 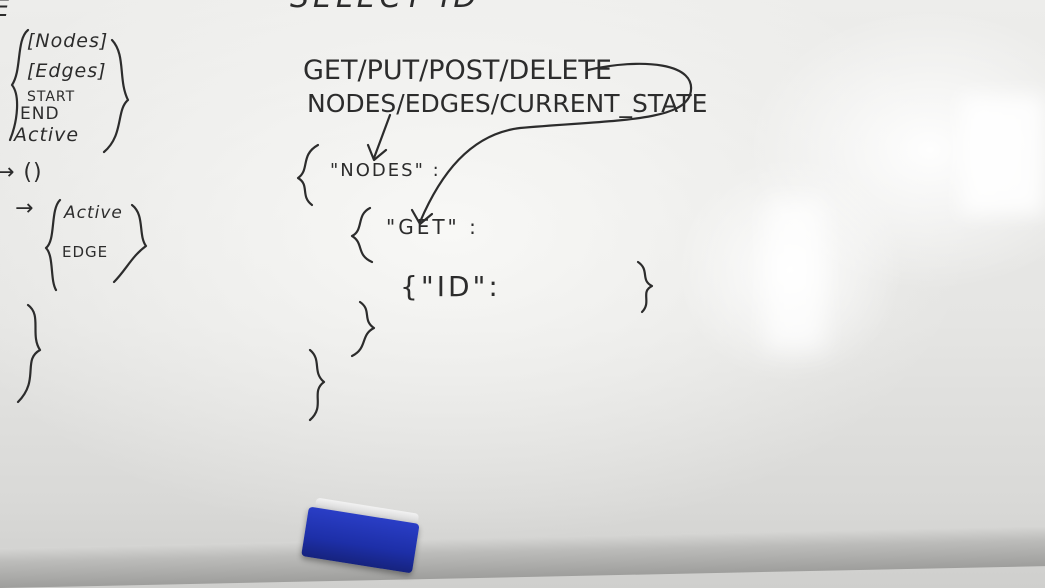 What do you see at coordinates (382, 136) in the screenshot?
I see `nodes-pointer-arrow` at bounding box center [382, 136].